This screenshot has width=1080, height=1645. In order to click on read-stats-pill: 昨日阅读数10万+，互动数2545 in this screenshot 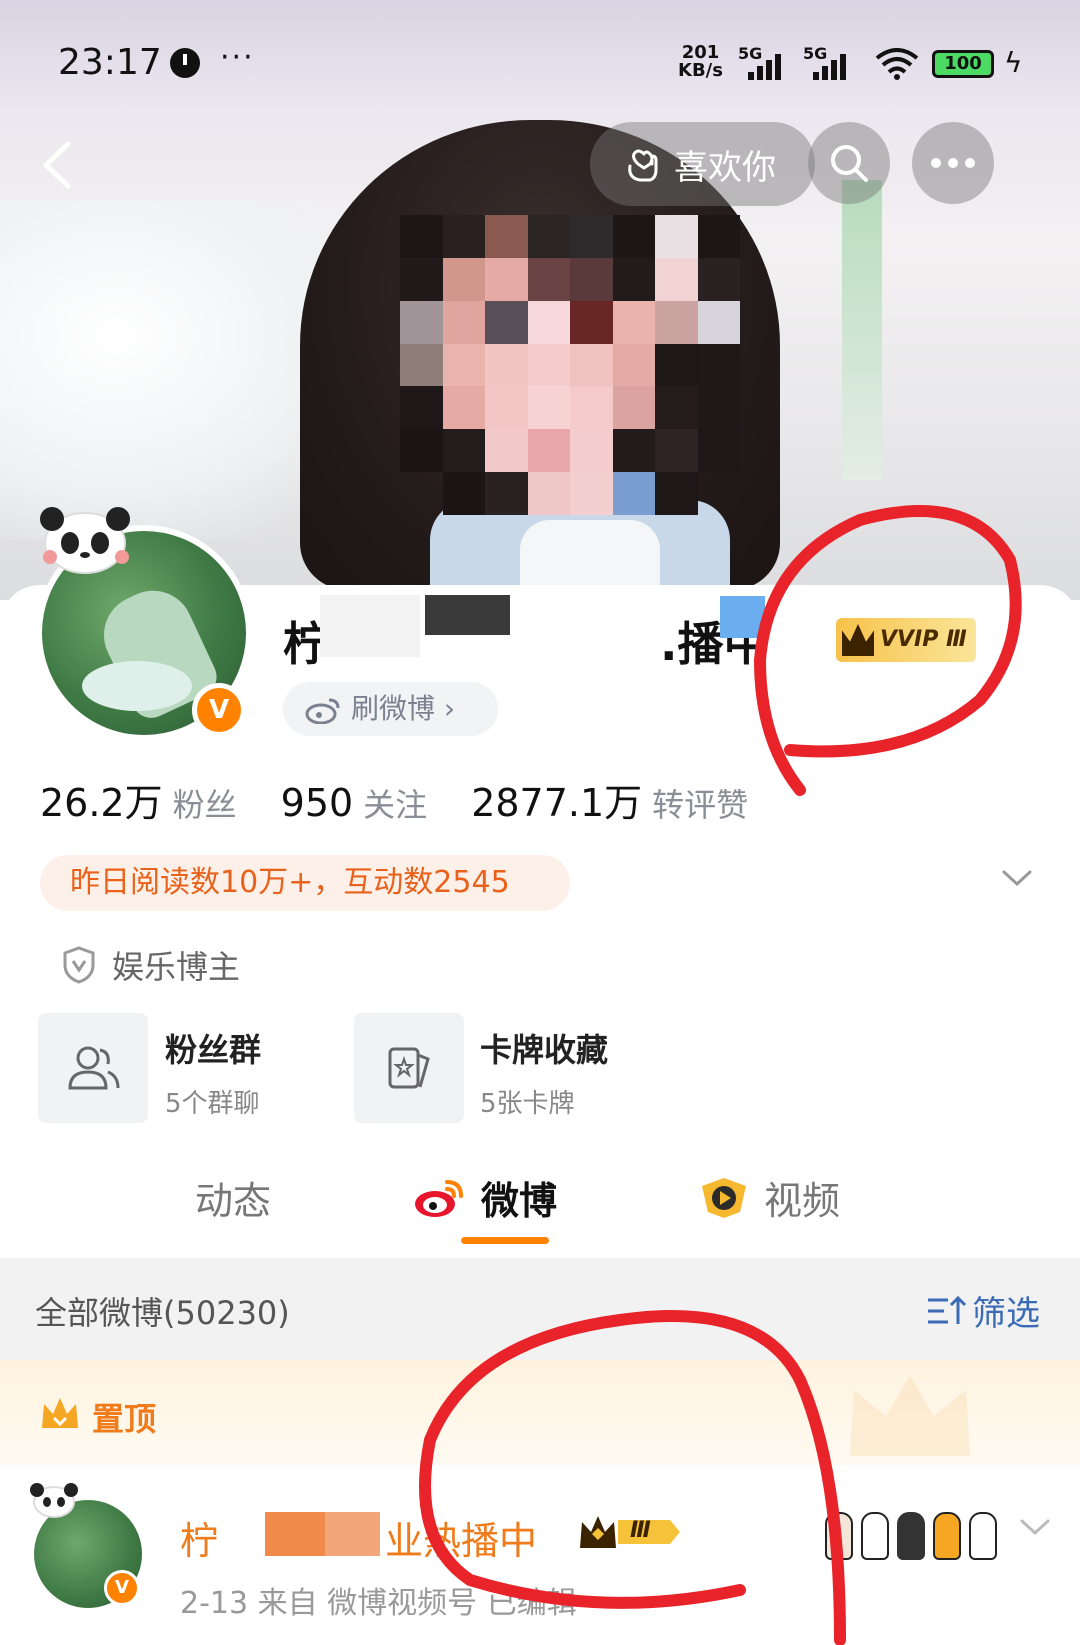, I will do `click(305, 883)`.